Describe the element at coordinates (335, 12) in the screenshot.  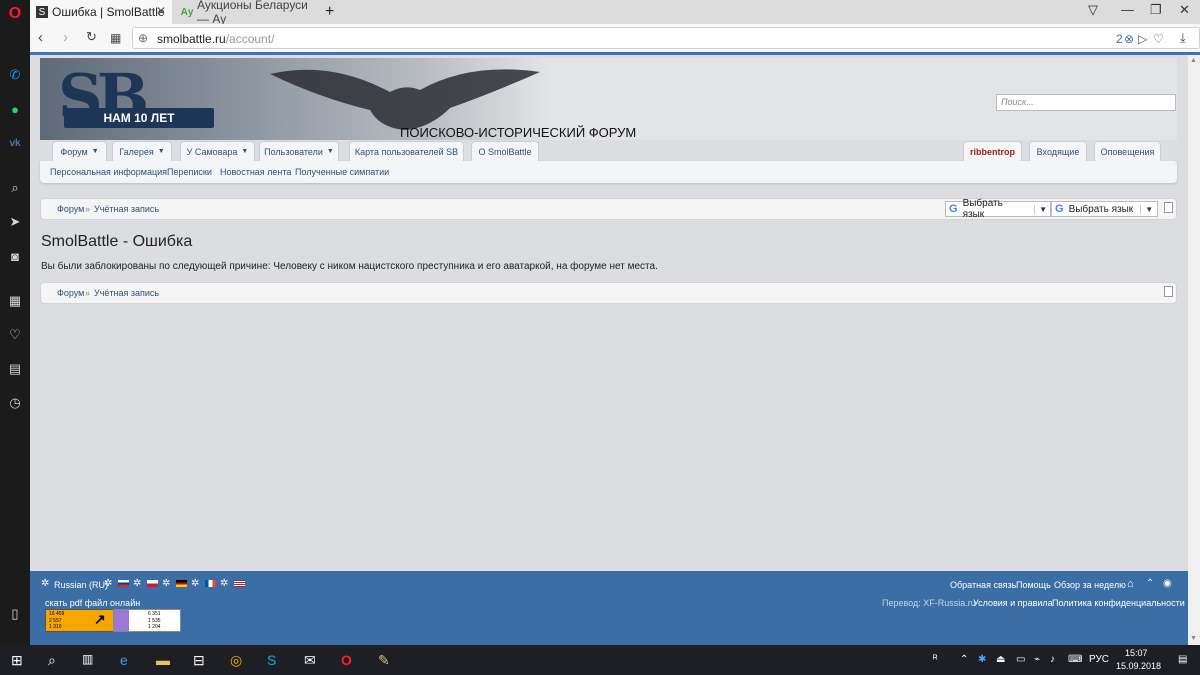
I see `new-tab-button: +` at that location.